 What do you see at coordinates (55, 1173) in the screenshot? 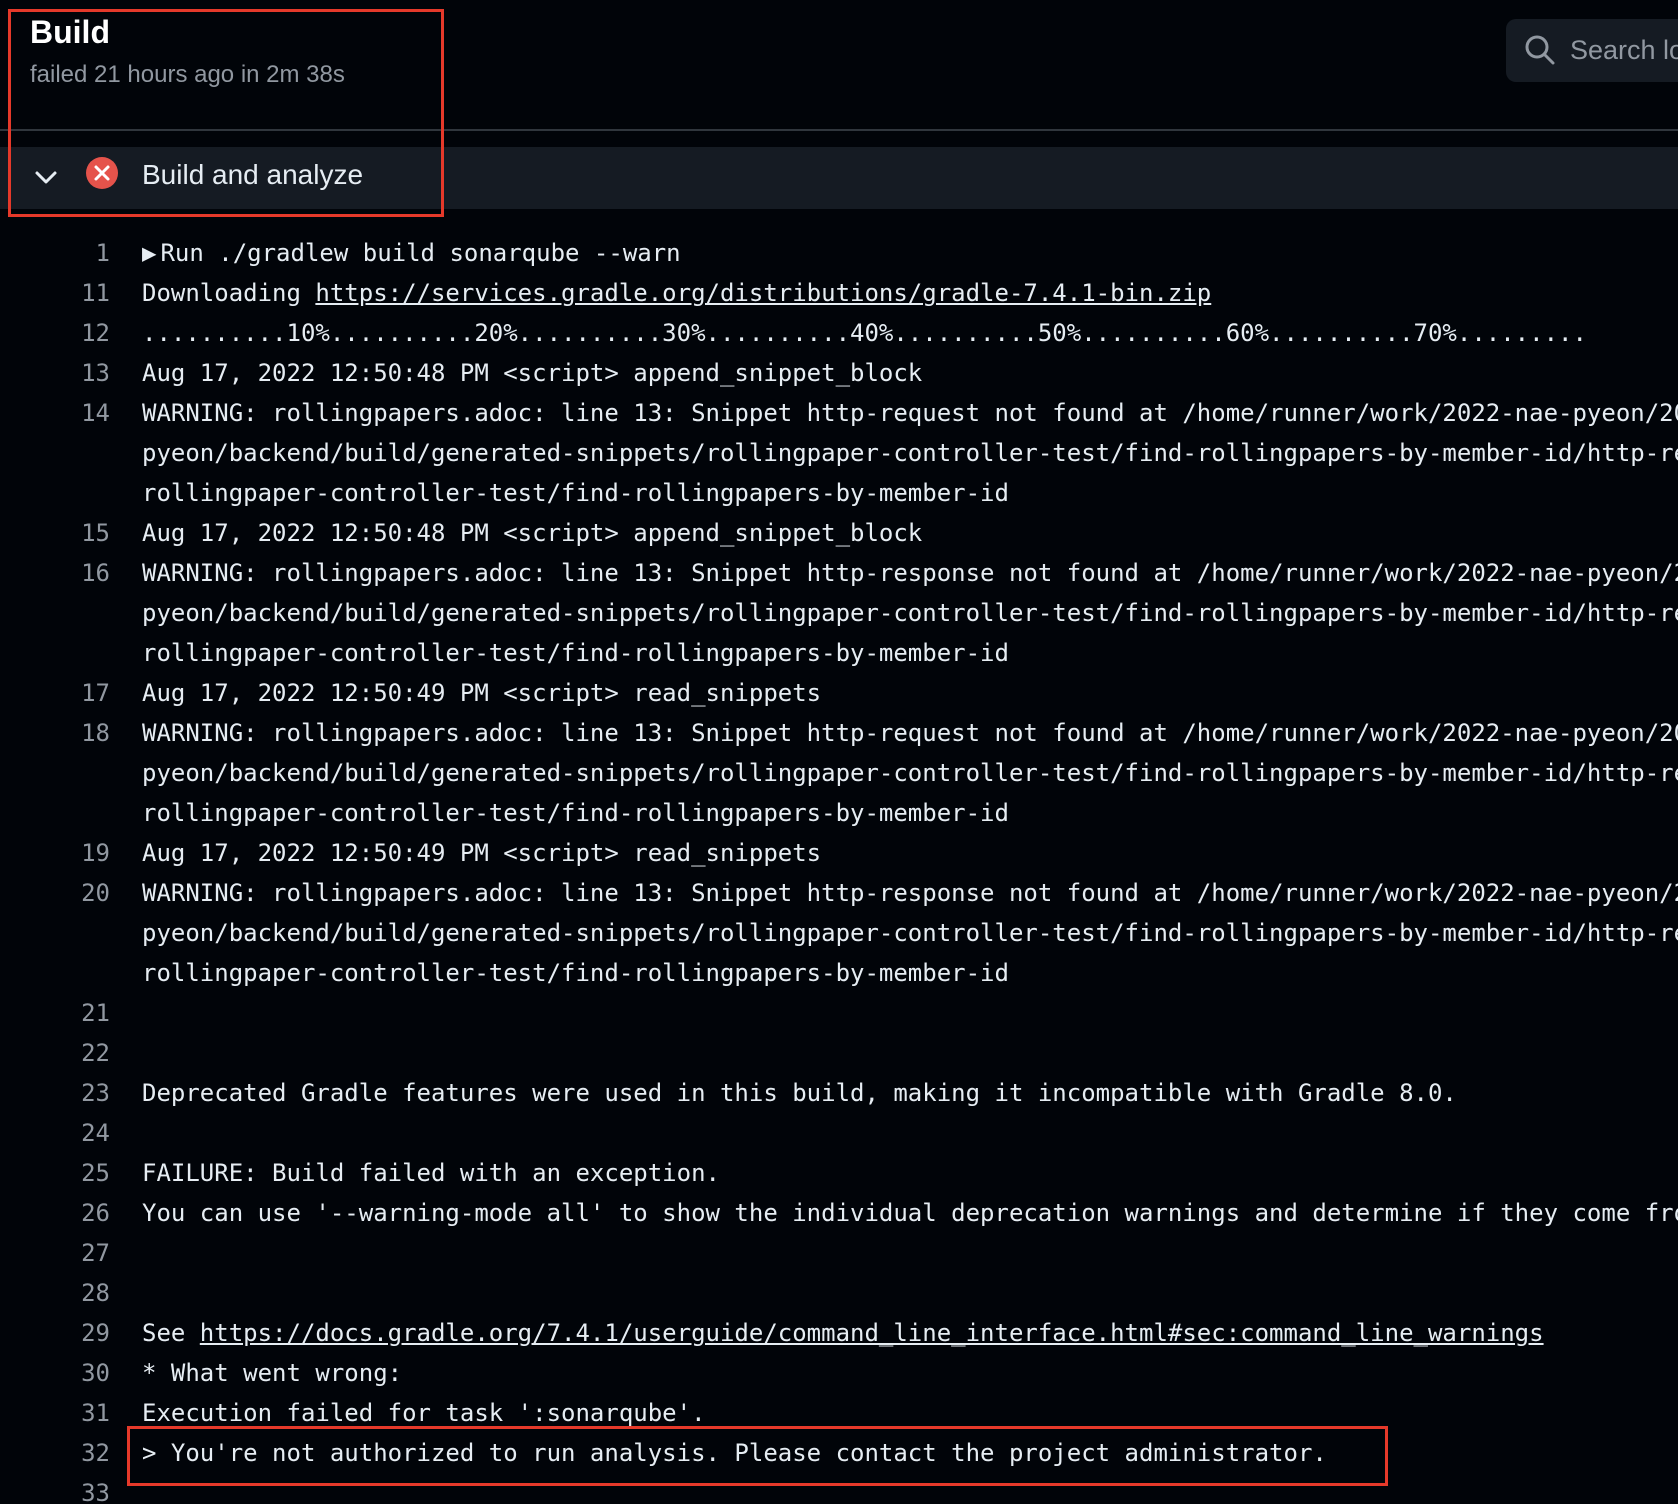
I see `line-number: 25` at bounding box center [55, 1173].